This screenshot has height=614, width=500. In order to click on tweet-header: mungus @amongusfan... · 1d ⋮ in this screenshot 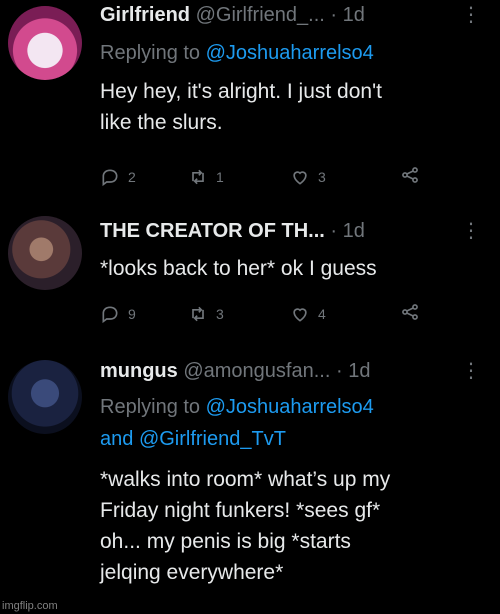, I will do `click(294, 371)`.